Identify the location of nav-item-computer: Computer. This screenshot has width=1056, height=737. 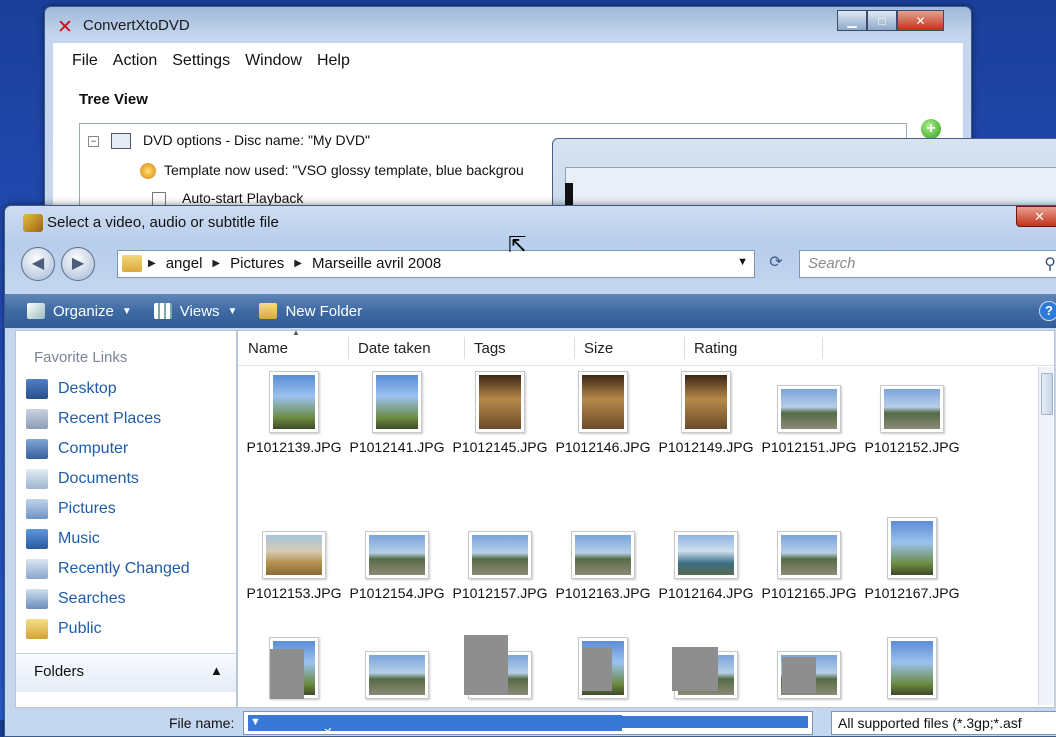
(77, 449).